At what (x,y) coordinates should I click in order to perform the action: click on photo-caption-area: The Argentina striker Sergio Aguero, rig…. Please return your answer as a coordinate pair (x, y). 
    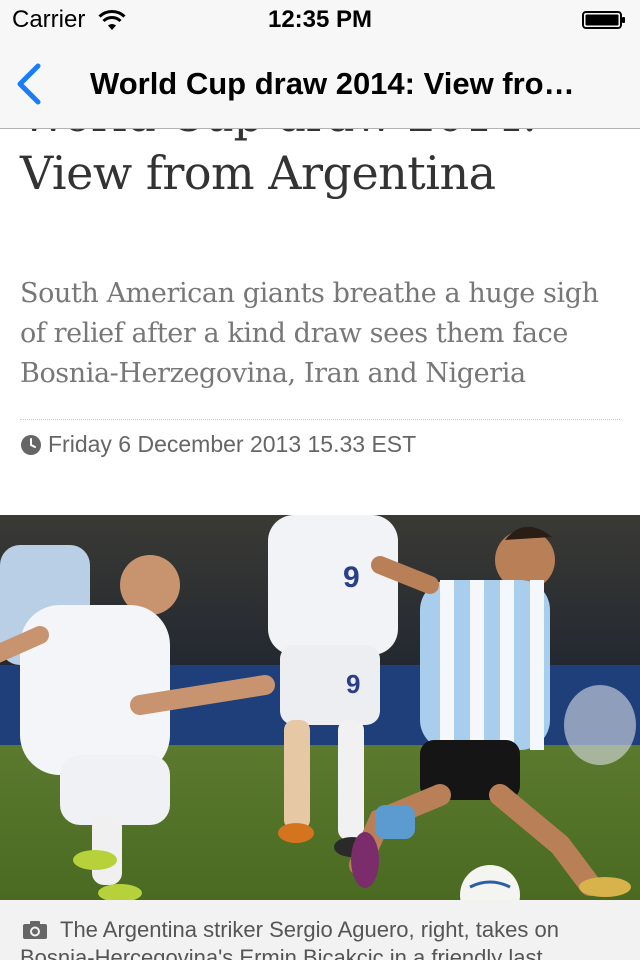
    Looking at the image, I should click on (320, 930).